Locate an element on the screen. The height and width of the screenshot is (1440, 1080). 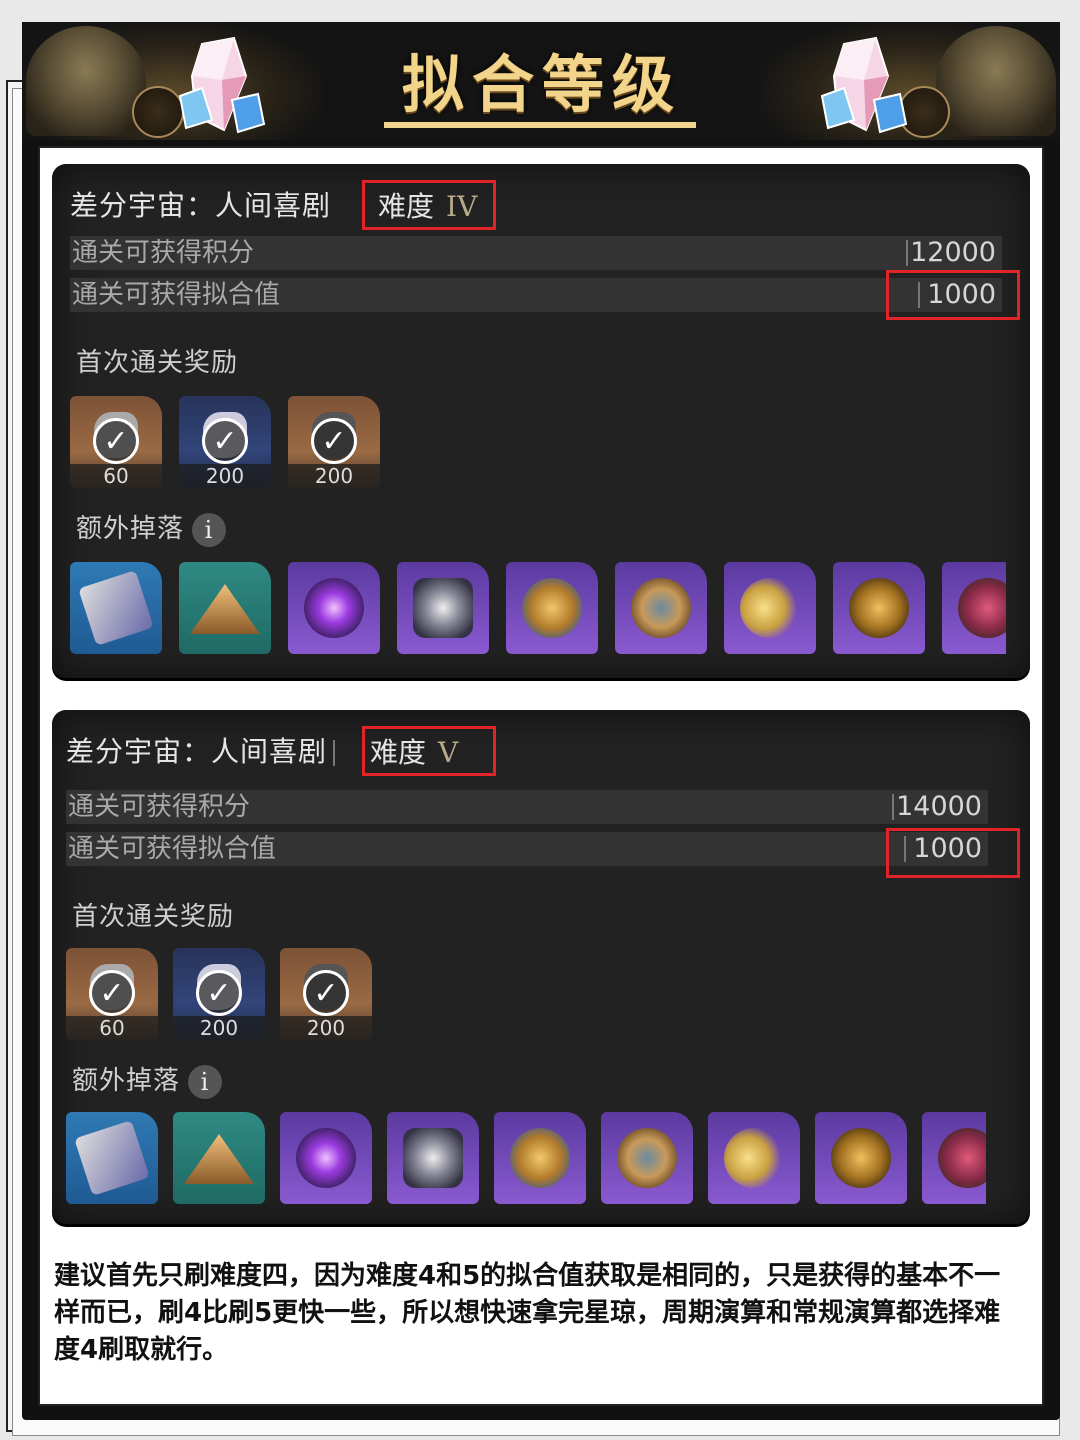
page-title: 拟合等级 is located at coordinates (541, 84).